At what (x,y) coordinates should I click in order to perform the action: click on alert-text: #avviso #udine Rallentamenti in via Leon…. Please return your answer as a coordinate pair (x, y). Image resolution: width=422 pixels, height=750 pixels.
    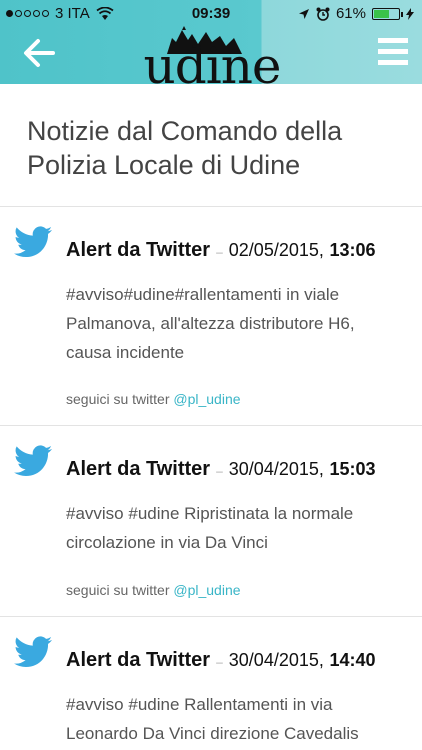
    Looking at the image, I should click on (212, 719).